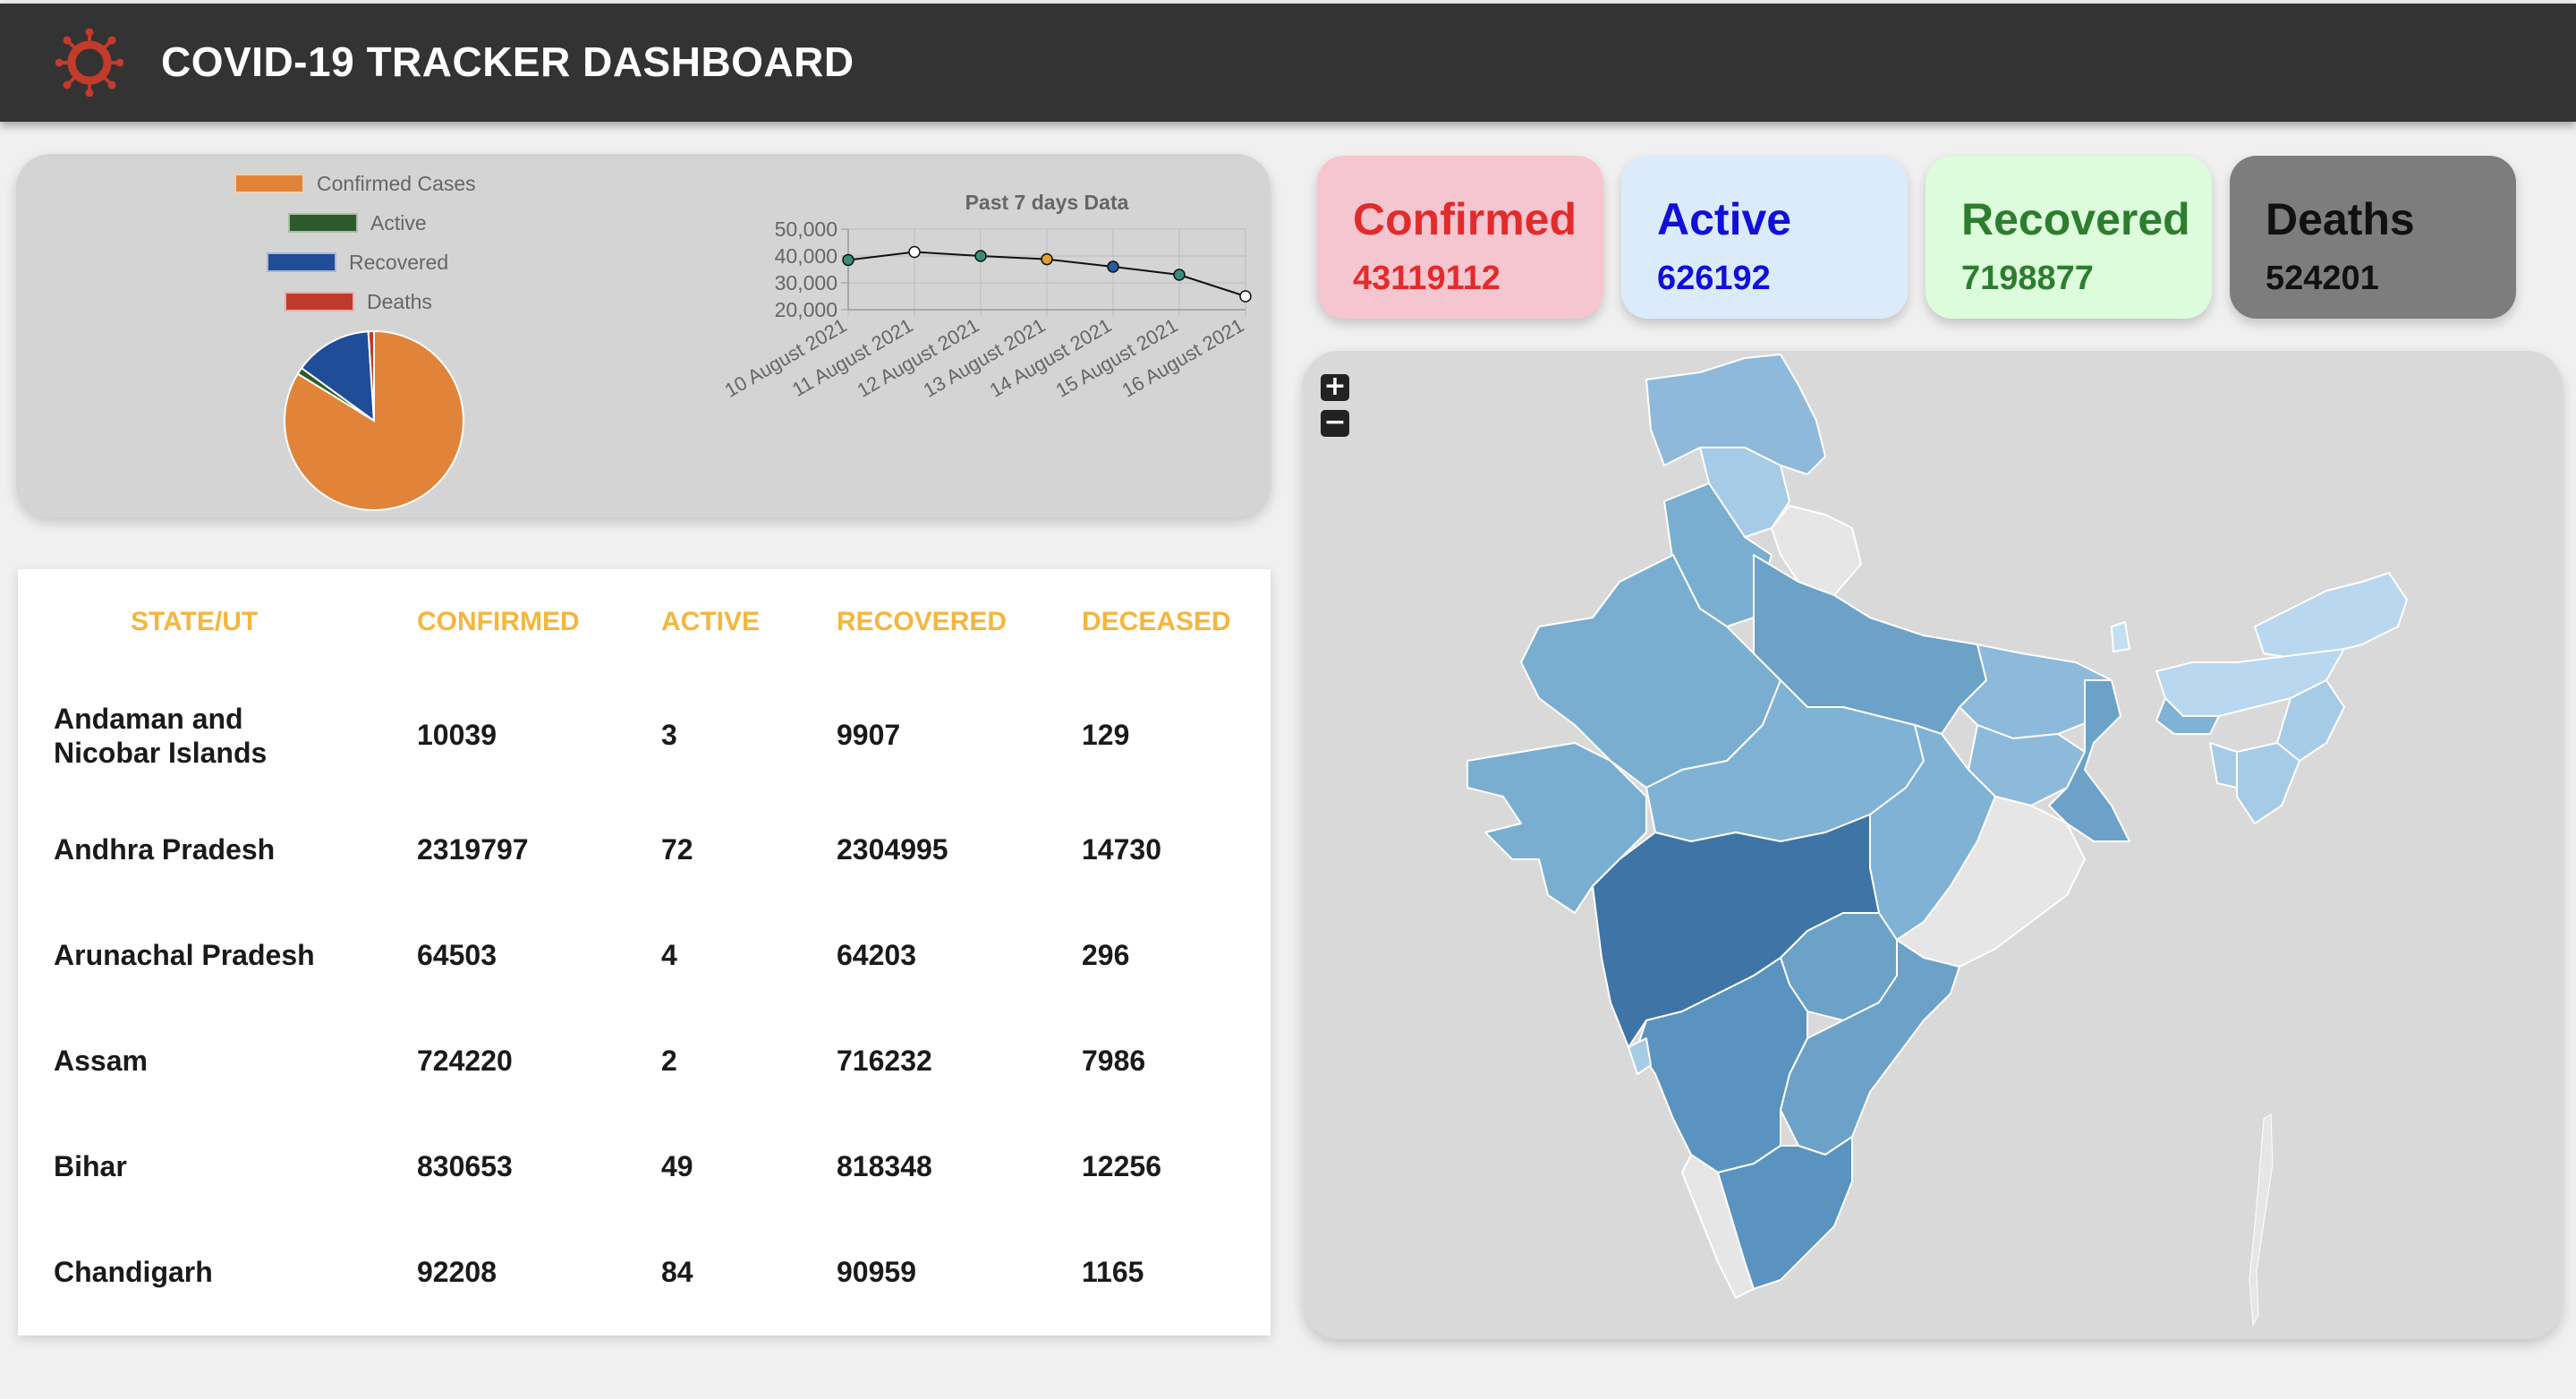 Image resolution: width=2576 pixels, height=1399 pixels. I want to click on line-chart-ytick-label: 40,000, so click(806, 256).